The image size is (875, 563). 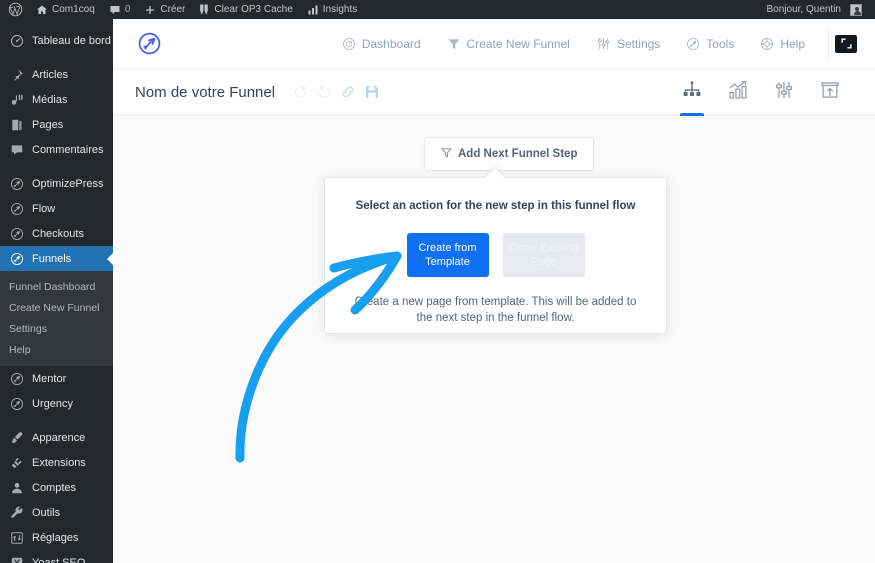 What do you see at coordinates (50, 74) in the screenshot?
I see `sidebar-item-label: Articles` at bounding box center [50, 74].